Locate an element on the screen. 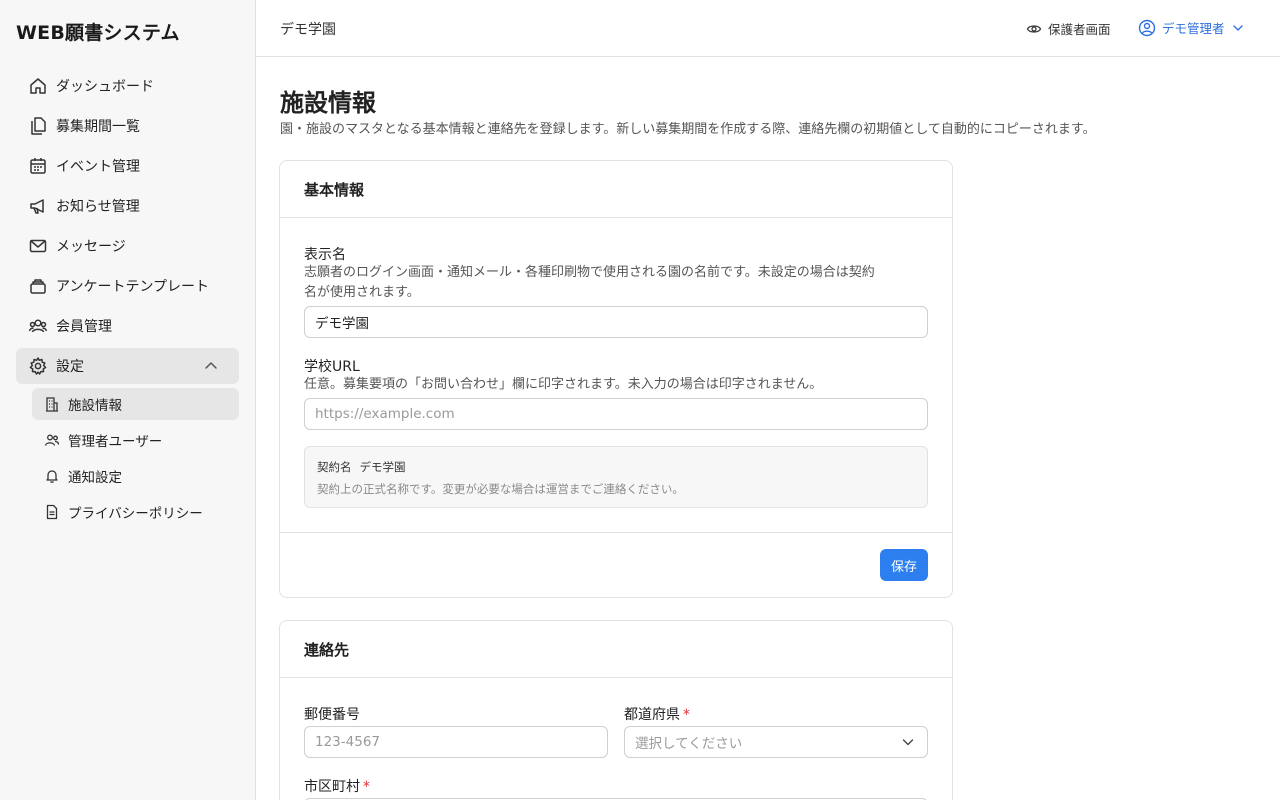  display-name-label: 表示名 is located at coordinates (325, 255).